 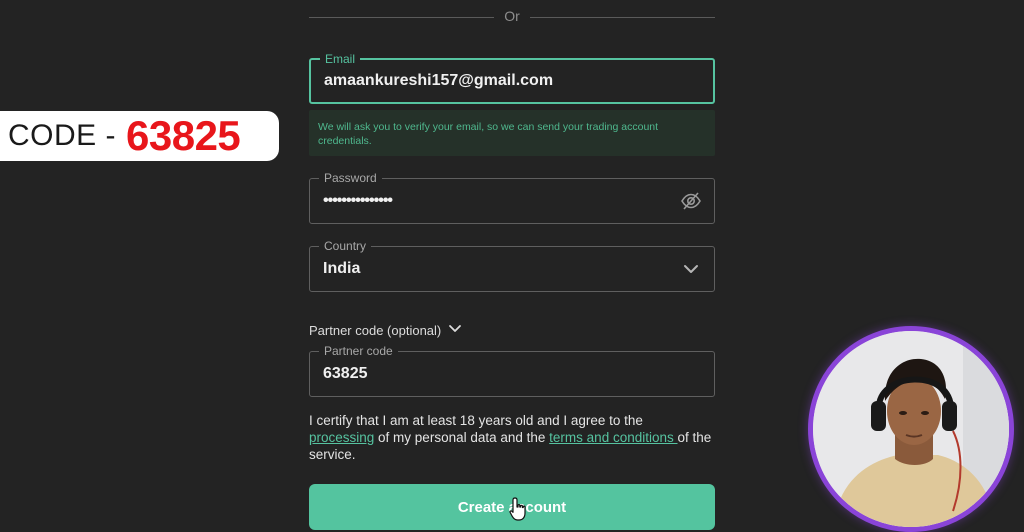 What do you see at coordinates (462, 437) in the screenshot?
I see `consent-text-middle: of my personal data and the` at bounding box center [462, 437].